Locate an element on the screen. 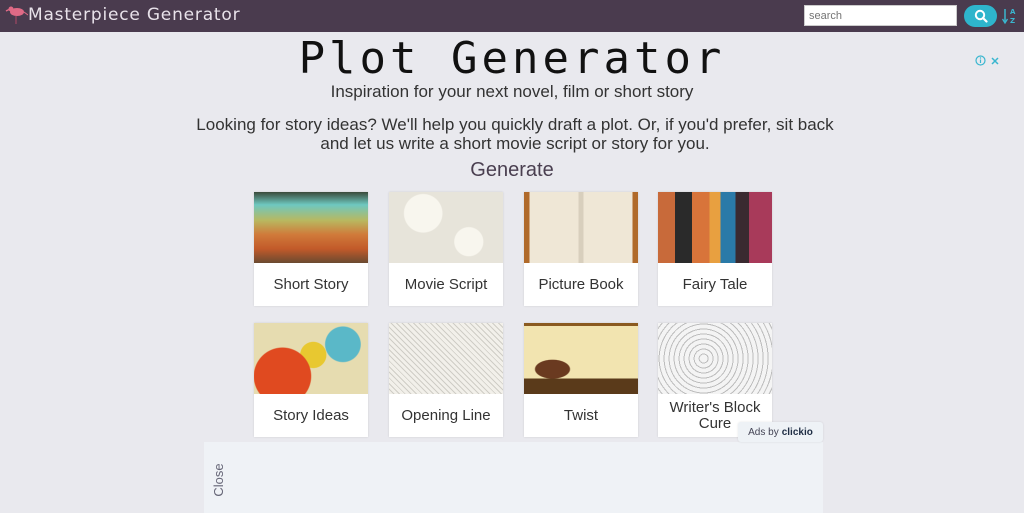 The width and height of the screenshot is (1024, 513). ad-panel is located at coordinates (513, 477).